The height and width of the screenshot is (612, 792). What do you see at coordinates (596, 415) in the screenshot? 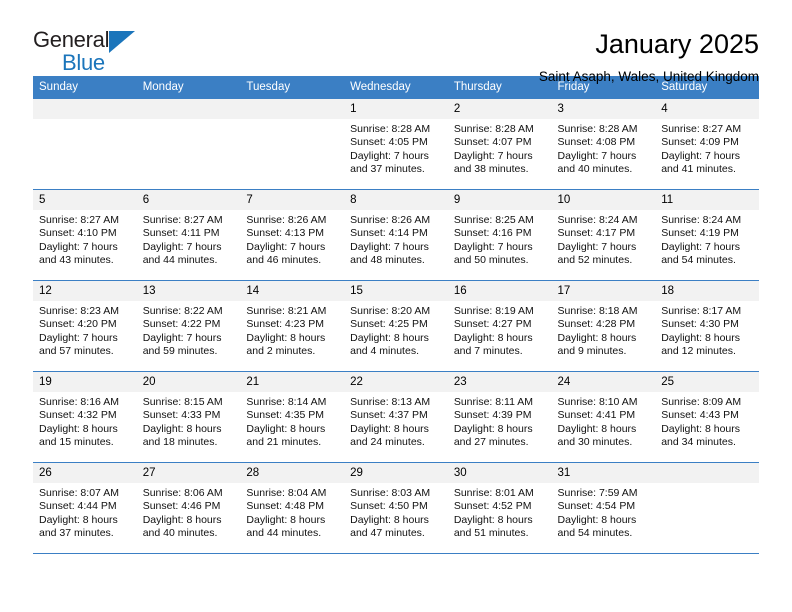
I see `sunset-text: Sunset: 4:41 PM` at bounding box center [596, 415].